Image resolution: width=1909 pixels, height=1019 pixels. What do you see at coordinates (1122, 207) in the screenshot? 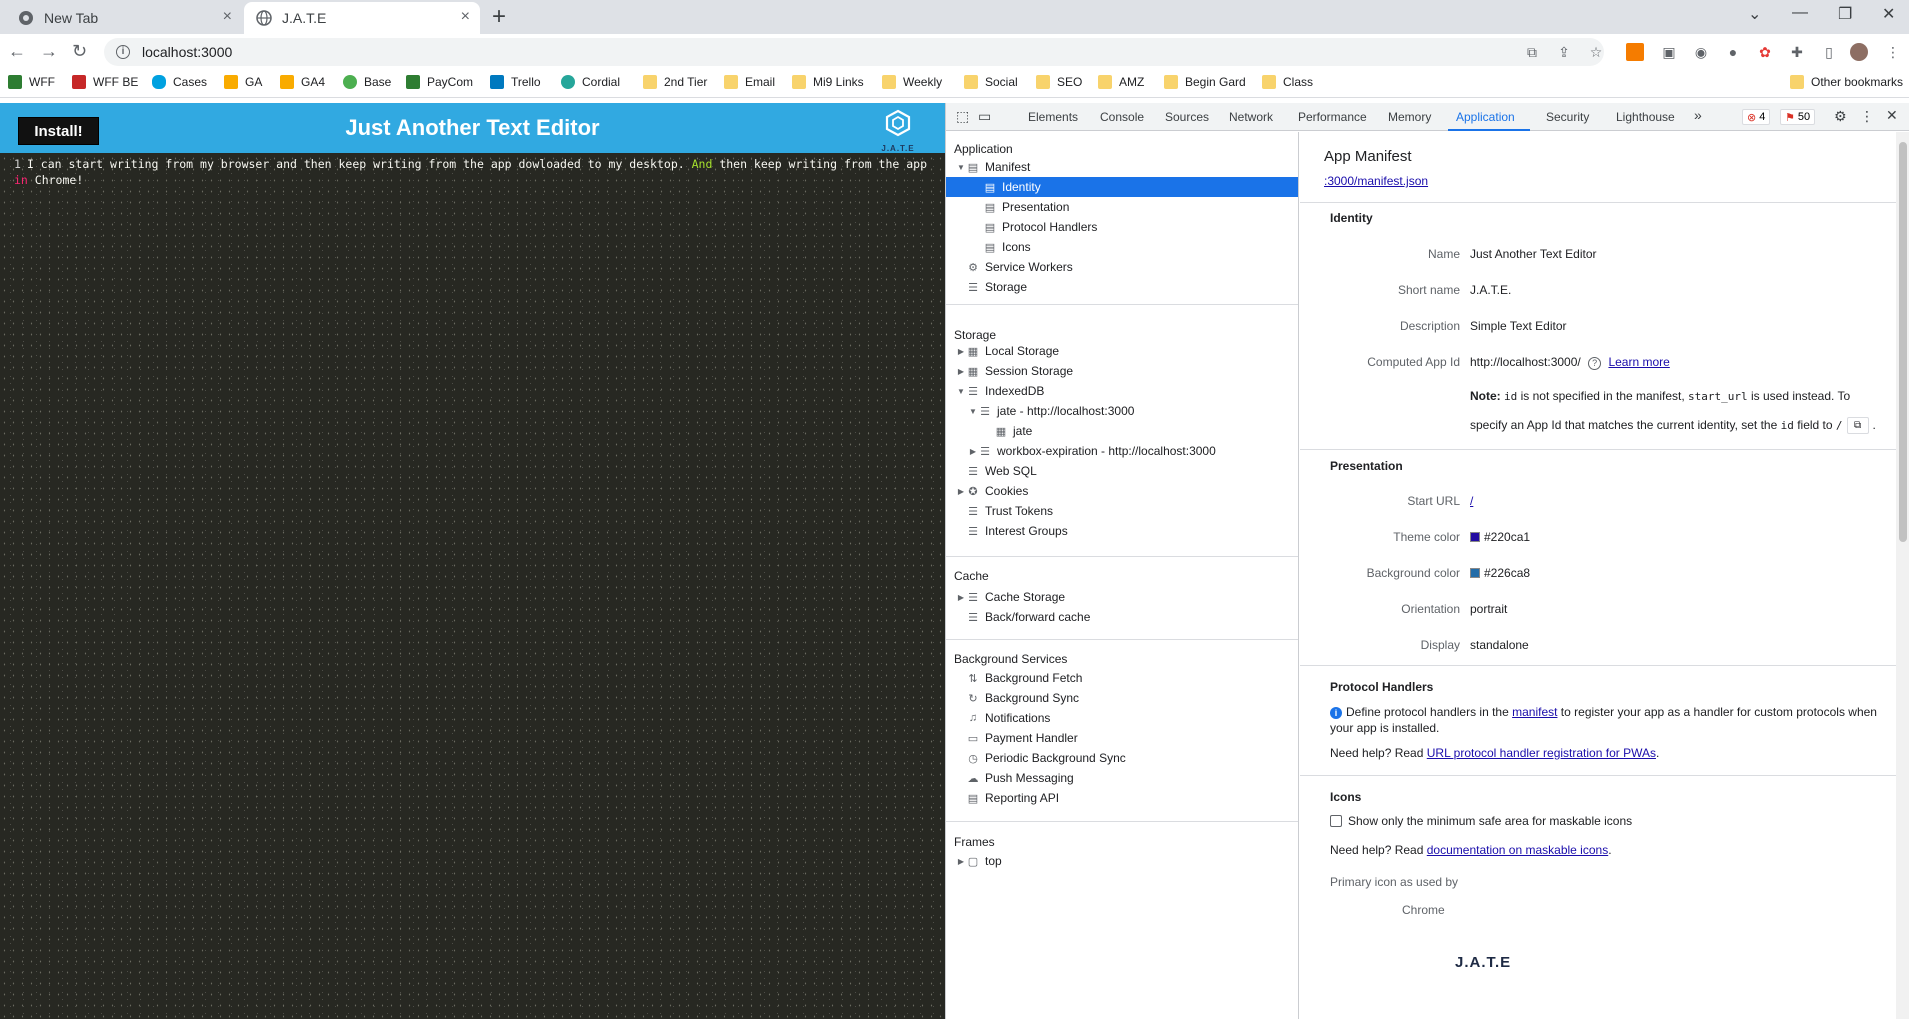
I see `sidebar-item-presentation: ▤ Presentation` at bounding box center [1122, 207].